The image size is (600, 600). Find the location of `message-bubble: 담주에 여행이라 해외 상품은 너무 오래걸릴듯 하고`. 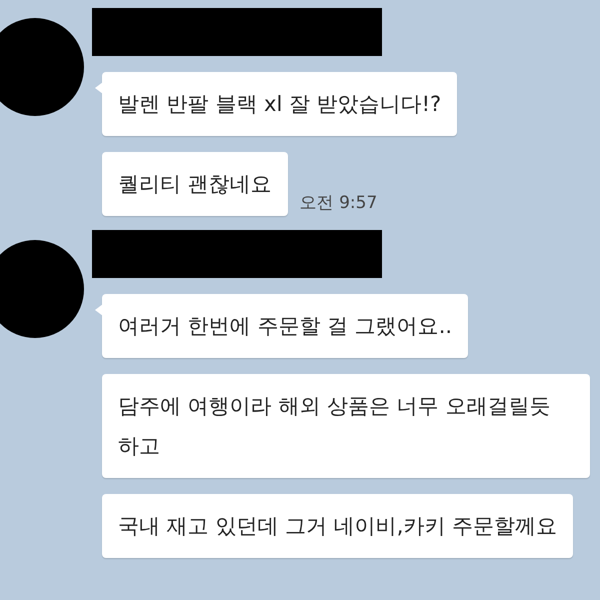

message-bubble: 담주에 여행이라 해외 상품은 너무 오래걸릴듯 하고 is located at coordinates (346, 426).